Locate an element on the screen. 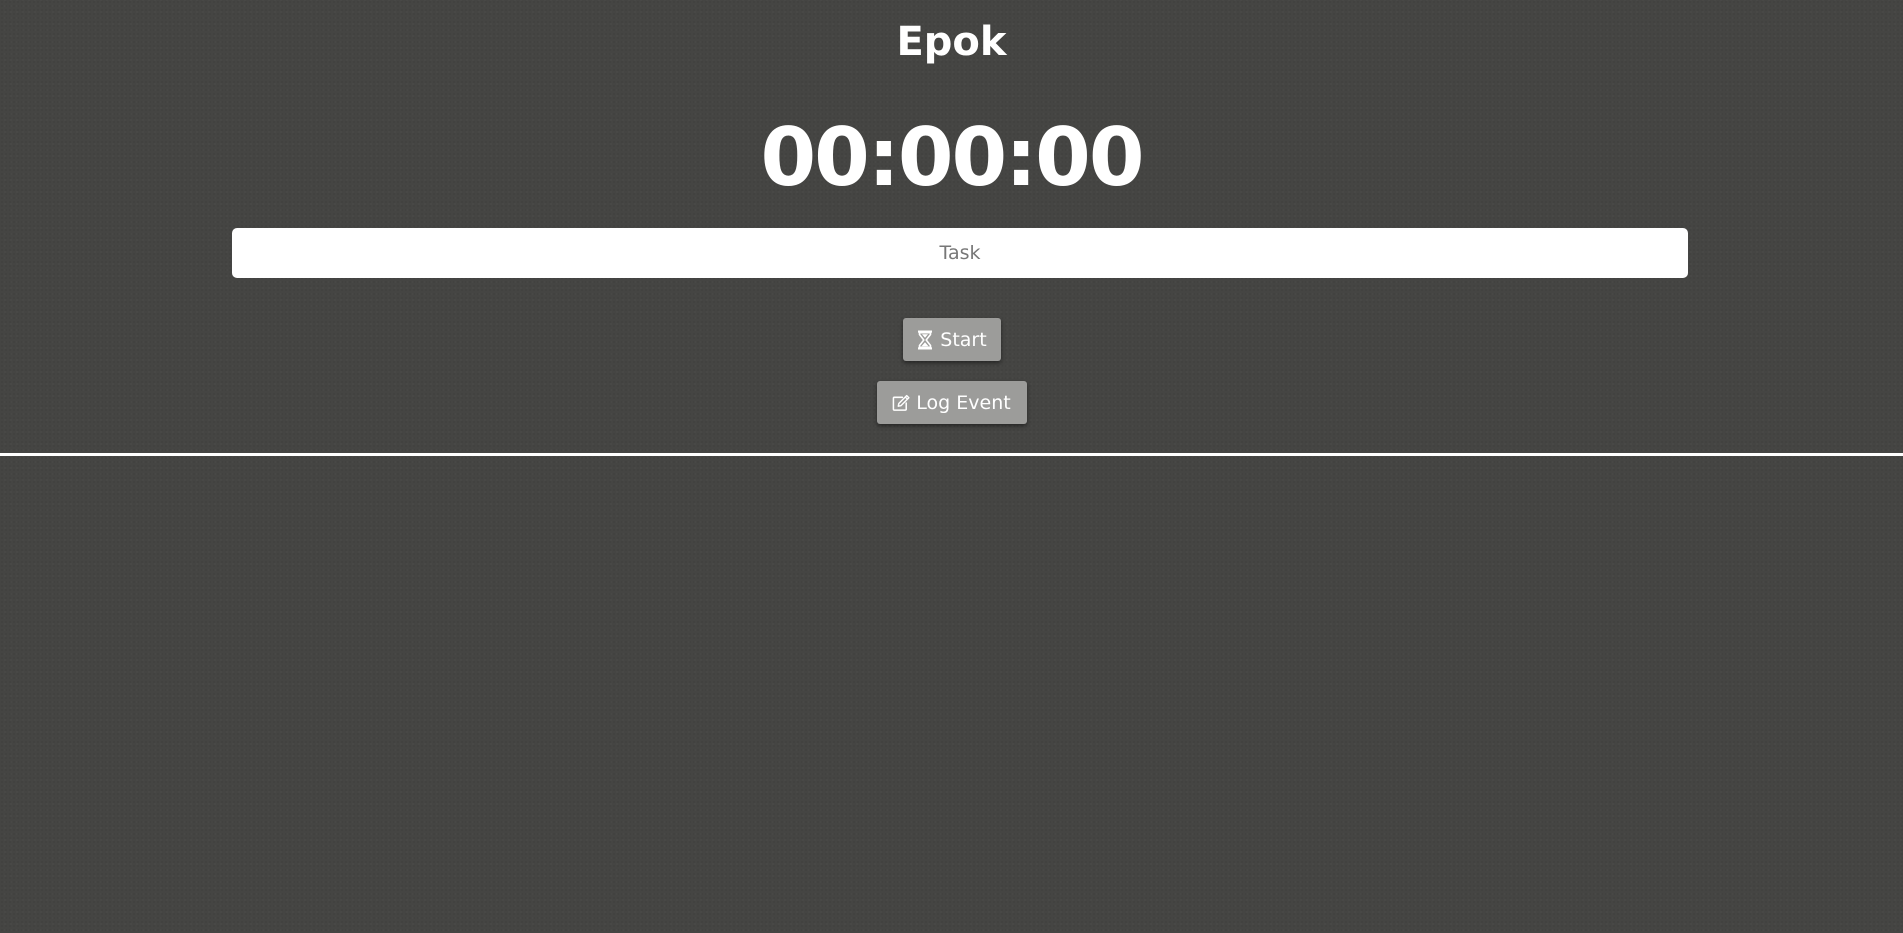 The image size is (1903, 933). start-button-label: Start is located at coordinates (963, 339).